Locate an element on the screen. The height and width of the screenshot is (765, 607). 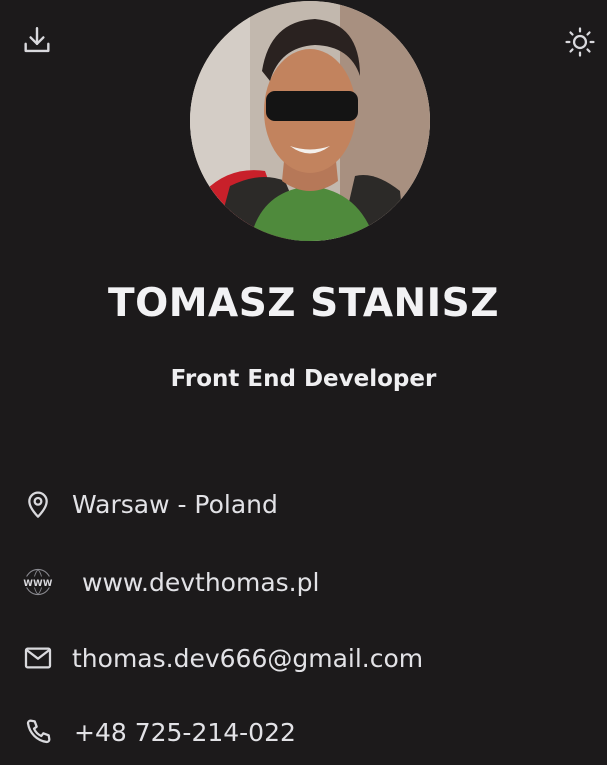
theme-toggle-button is located at coordinates (580, 42).